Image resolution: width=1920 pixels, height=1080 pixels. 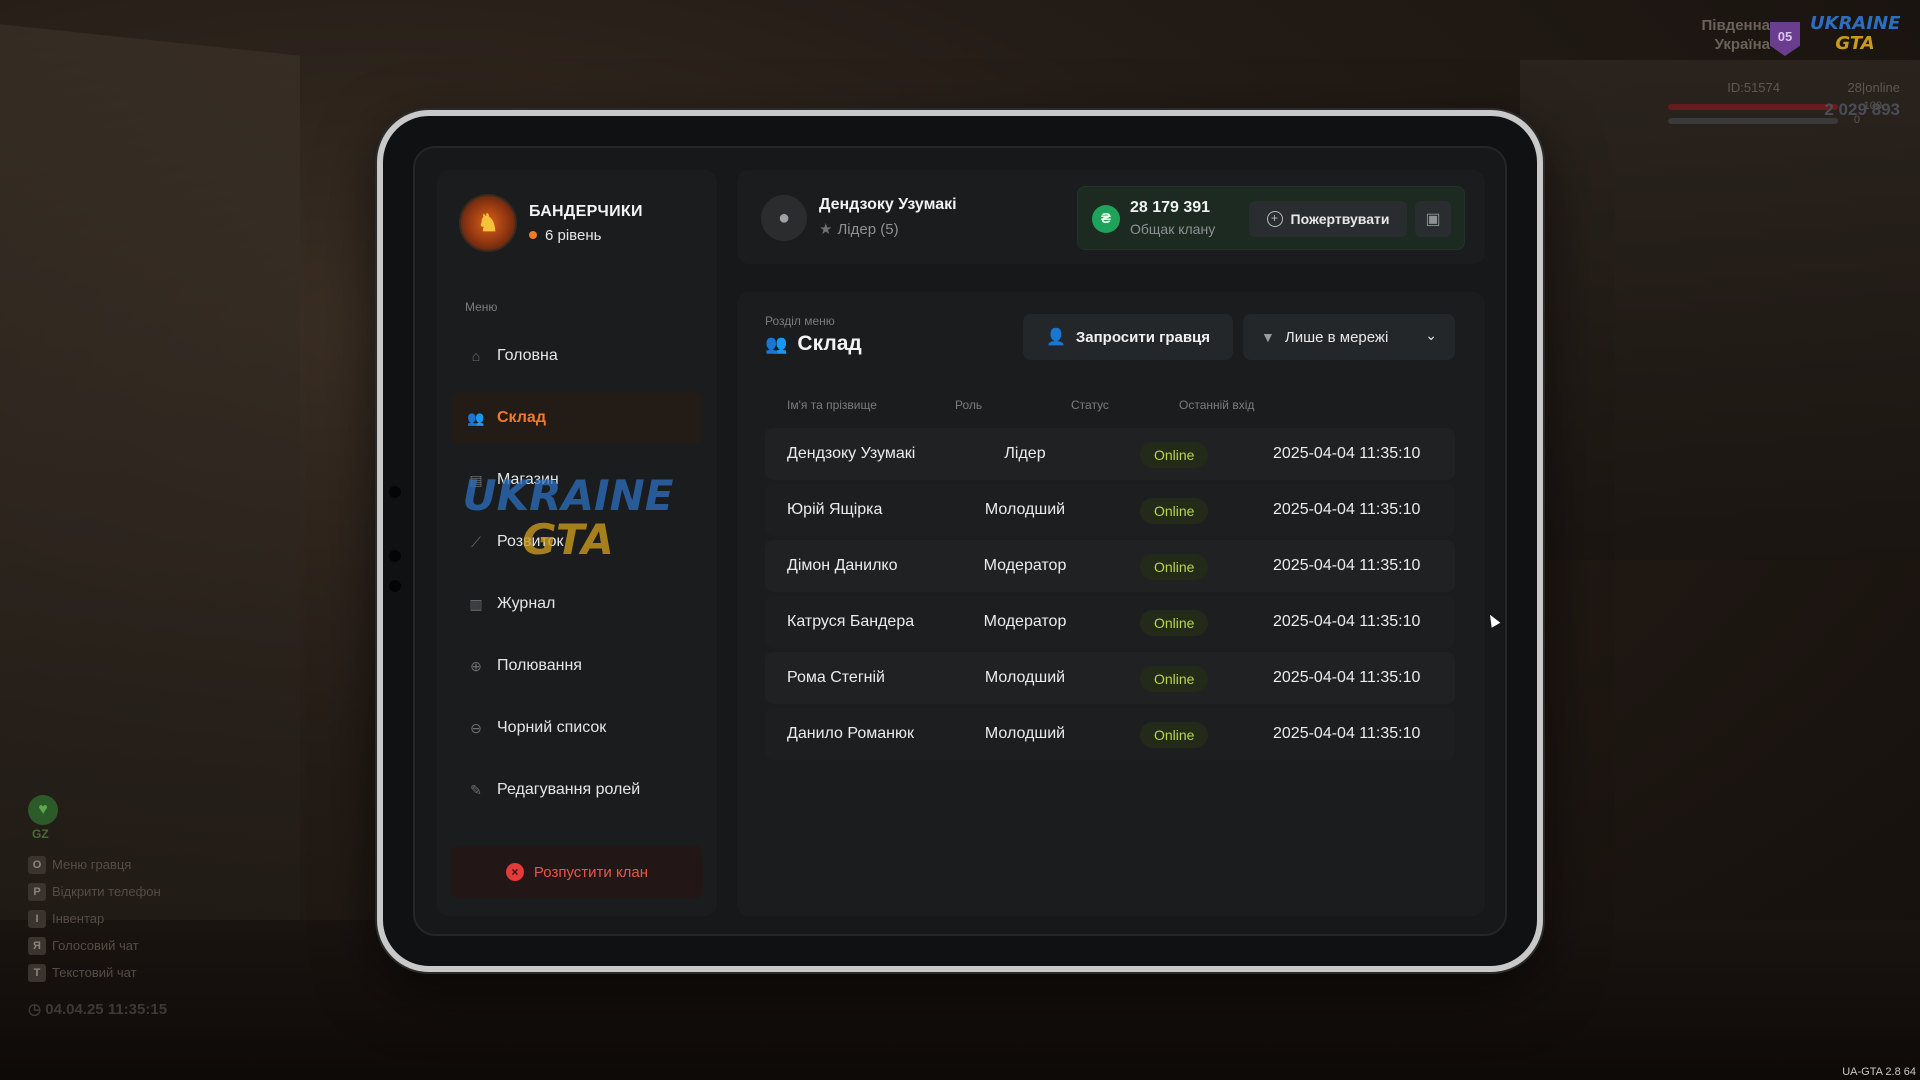 I want to click on key-label: P, so click(x=37, y=891).